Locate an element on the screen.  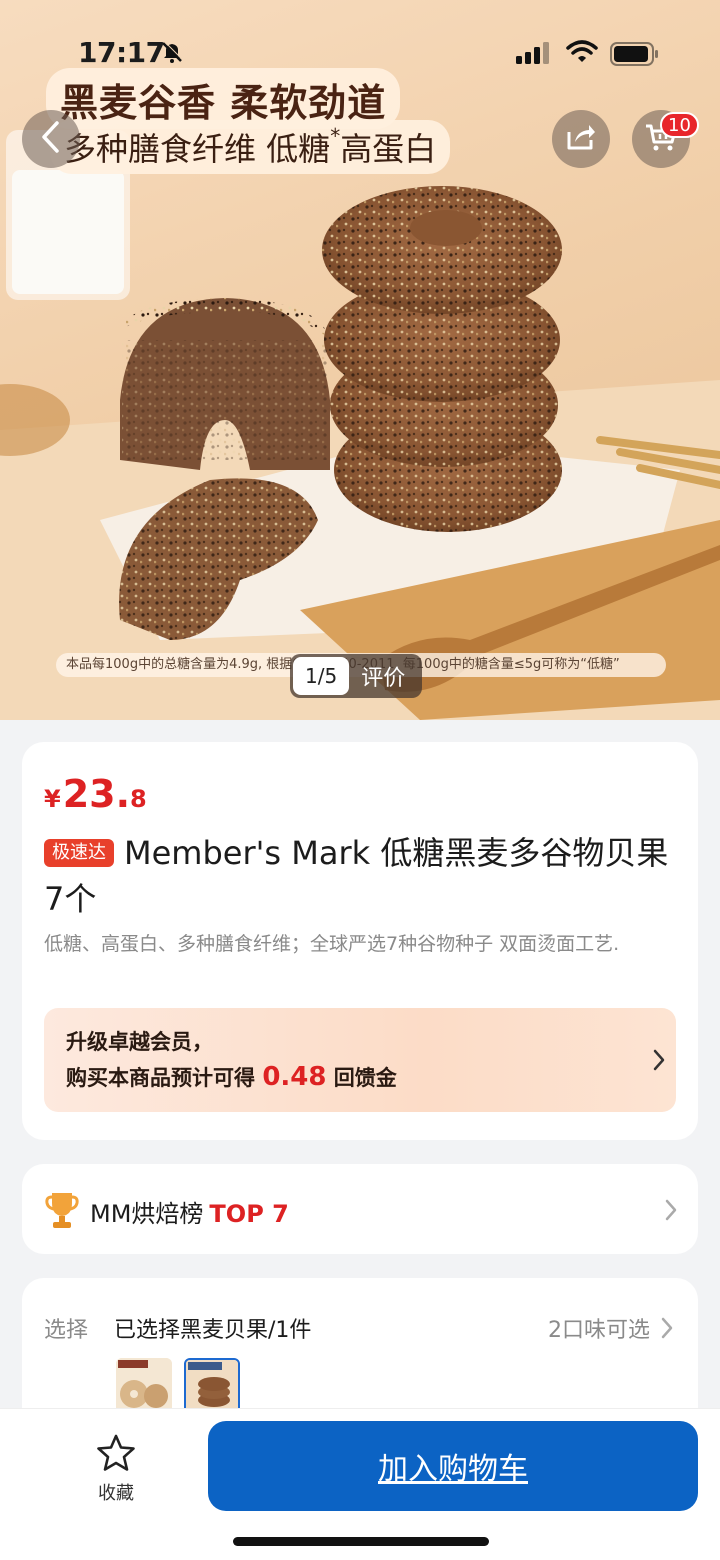
back-icon is located at coordinates (51, 139).